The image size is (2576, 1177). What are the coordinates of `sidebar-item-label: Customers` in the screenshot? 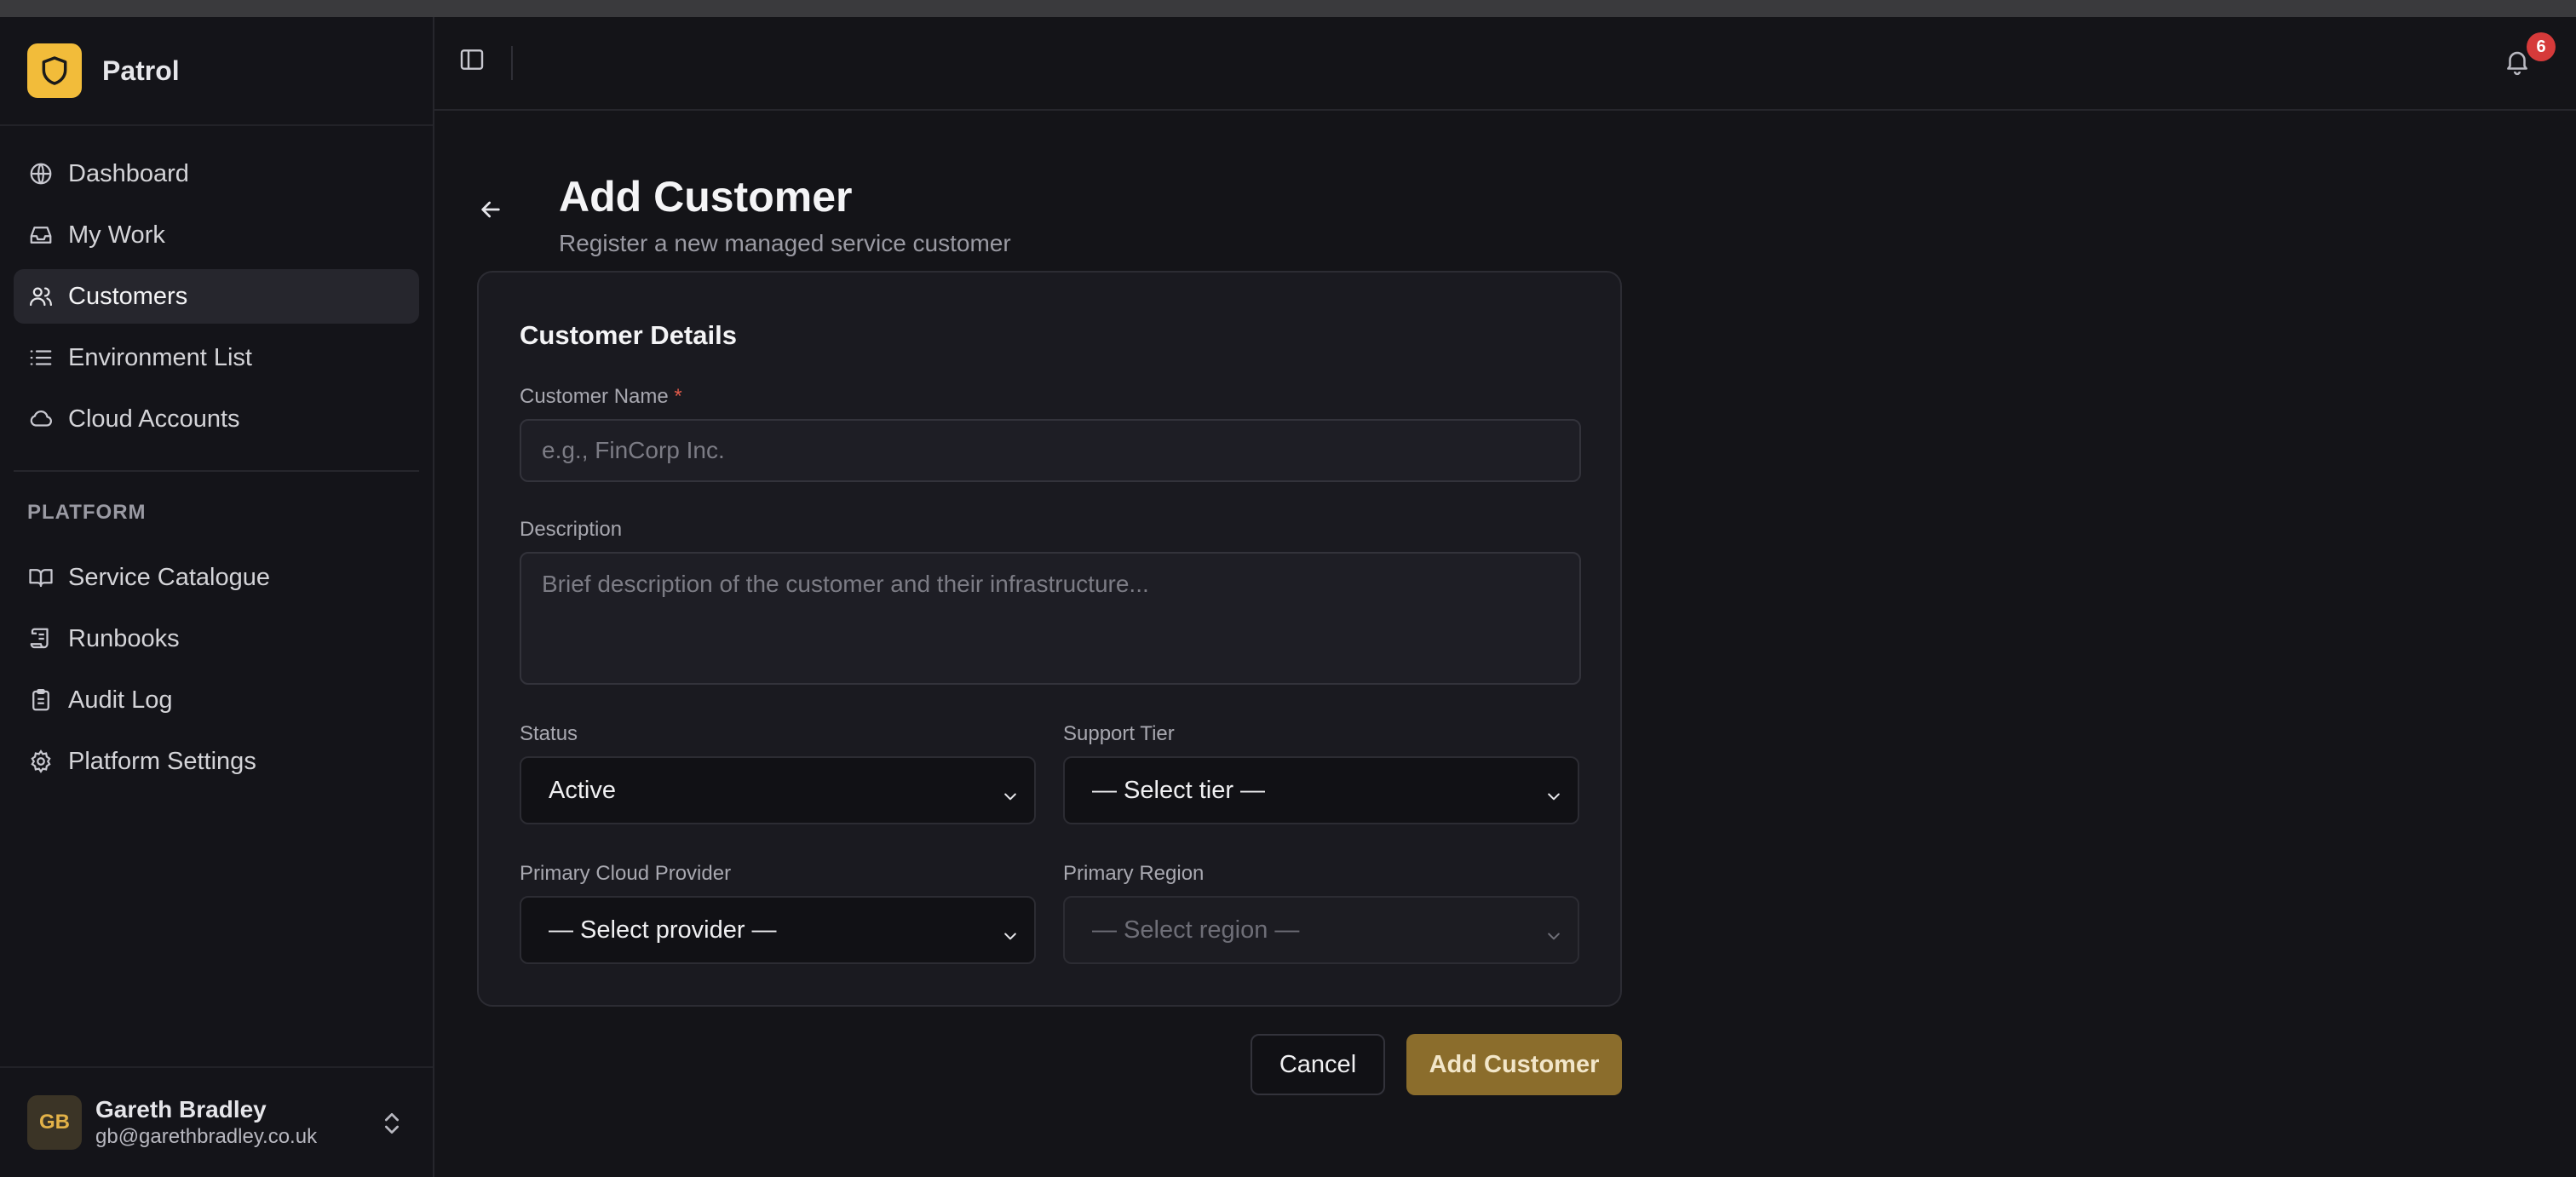 It's located at (128, 296).